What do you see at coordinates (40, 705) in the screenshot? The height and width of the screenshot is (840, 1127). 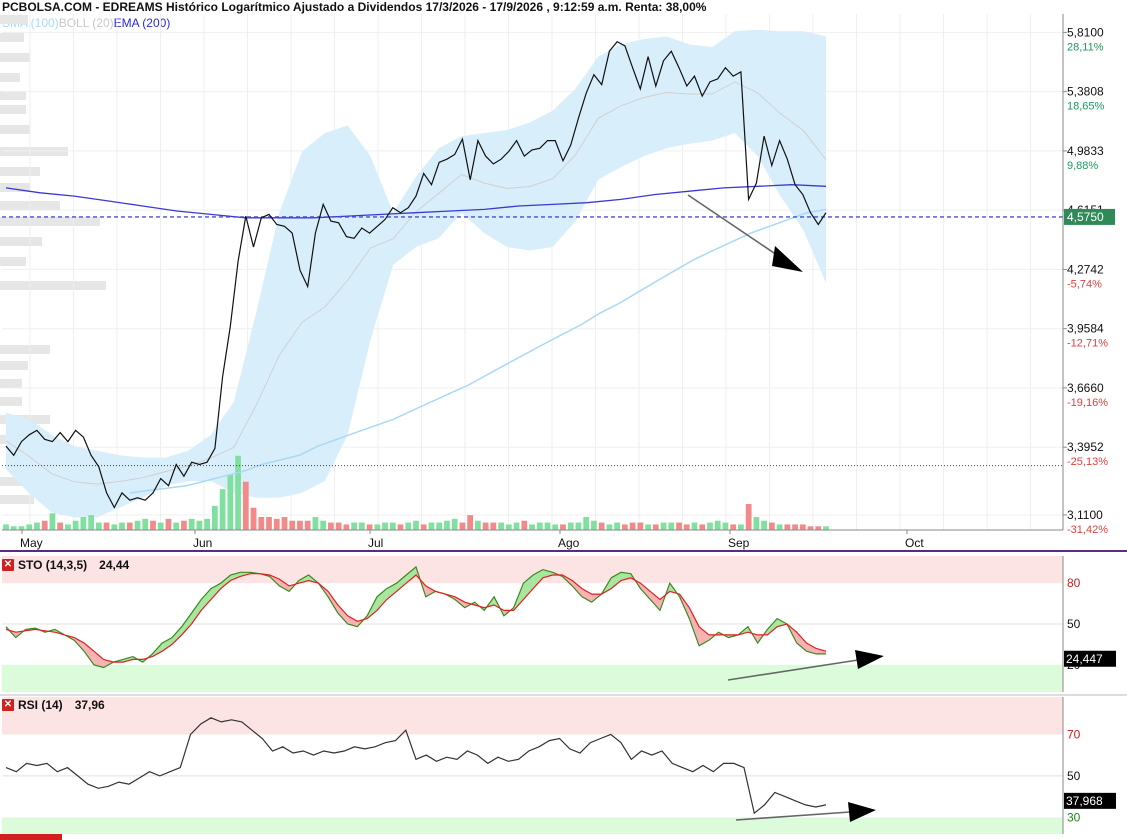 I see `rsi-label: RSI (14)` at bounding box center [40, 705].